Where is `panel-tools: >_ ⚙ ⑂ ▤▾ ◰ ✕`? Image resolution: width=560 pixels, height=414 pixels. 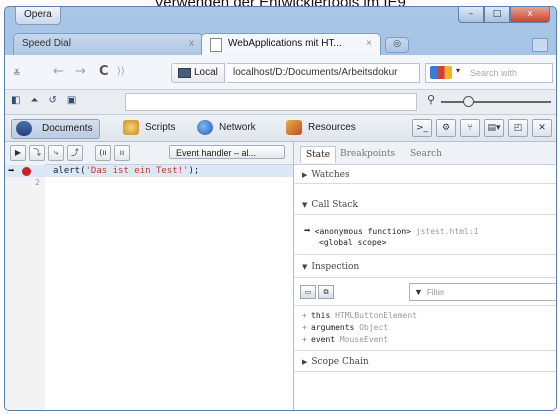 panel-tools: >_ ⚙ ⑂ ▤▾ ◰ ✕ is located at coordinates (482, 128).